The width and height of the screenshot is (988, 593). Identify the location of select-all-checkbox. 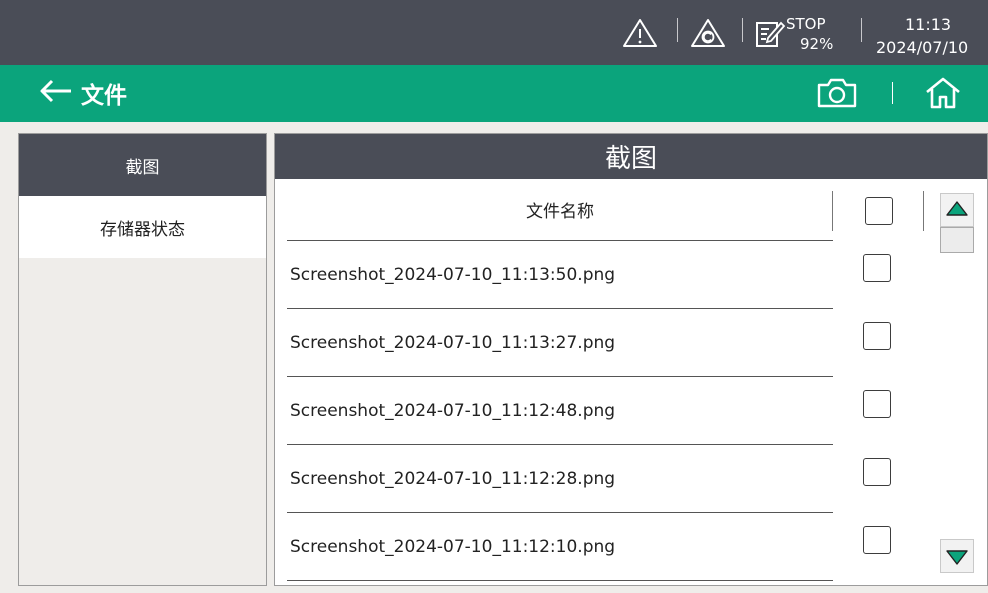
(879, 211).